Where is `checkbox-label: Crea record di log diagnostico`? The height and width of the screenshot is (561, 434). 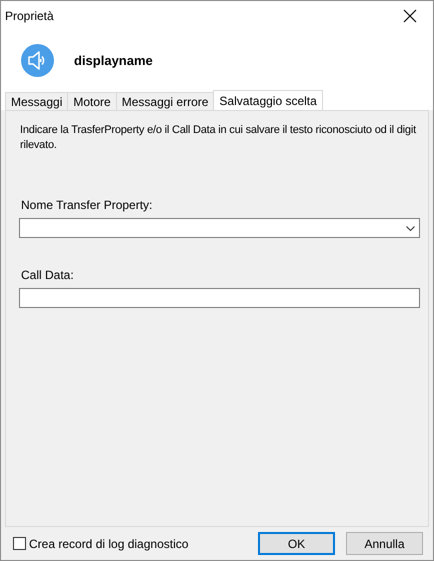
checkbox-label: Crea record di log diagnostico is located at coordinates (108, 543).